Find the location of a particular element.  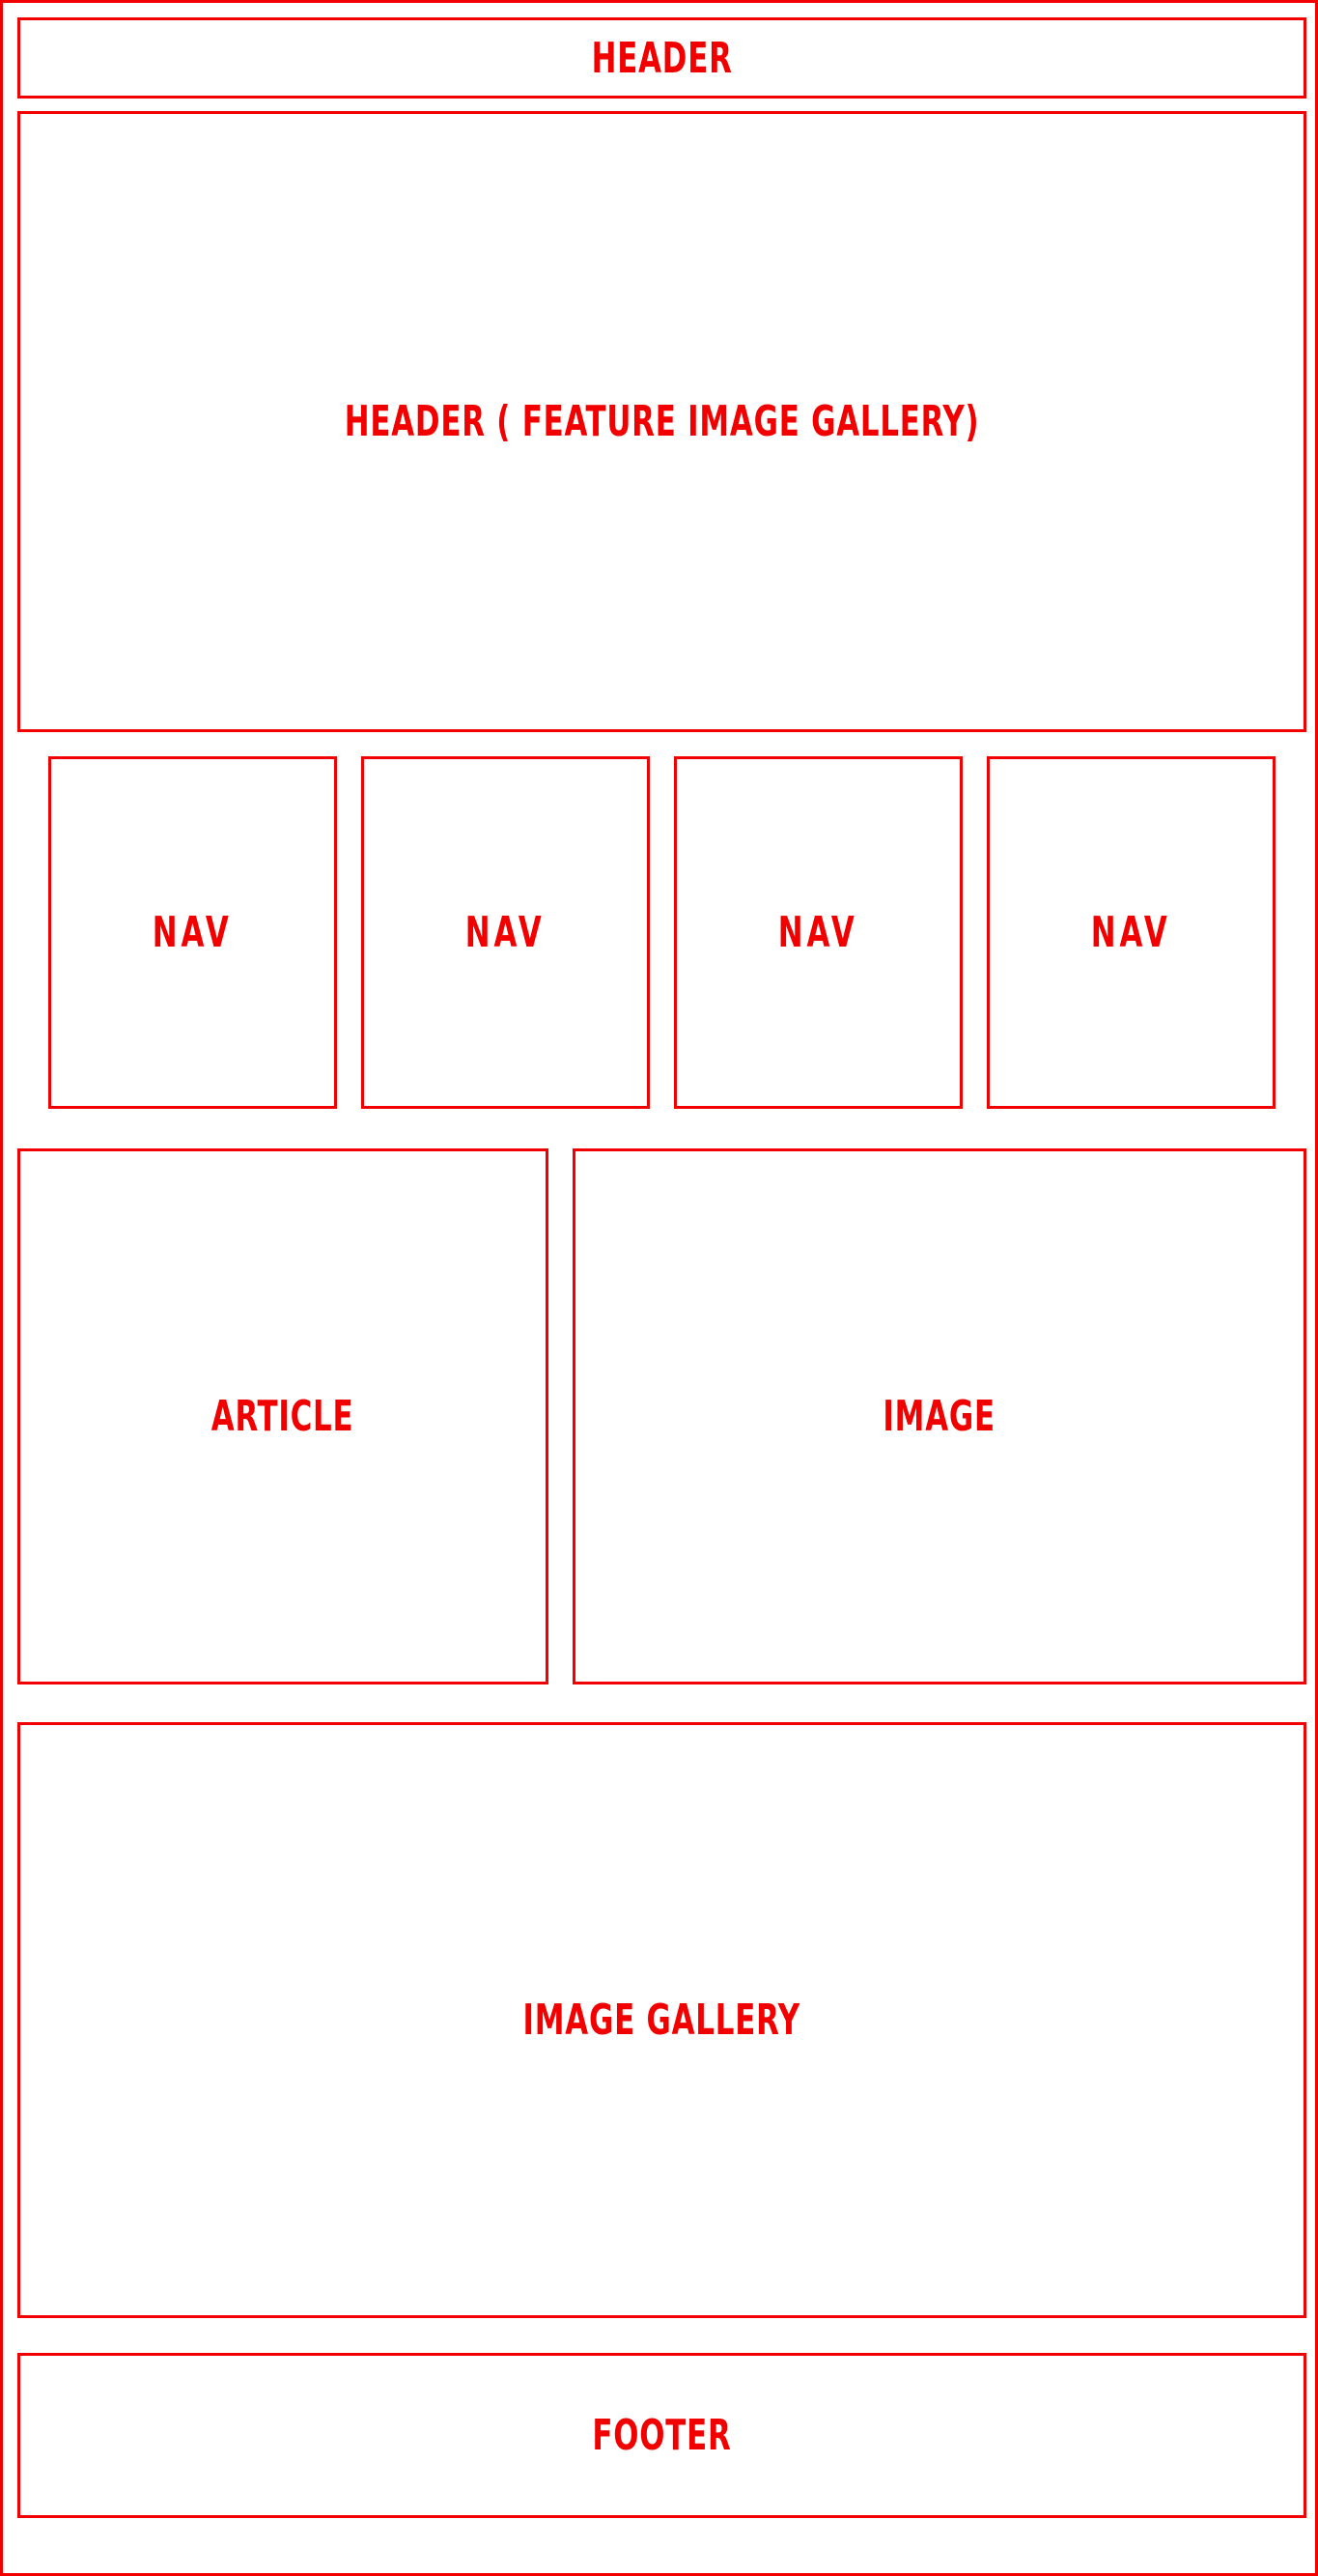

image-label: IMAGE is located at coordinates (940, 1416).